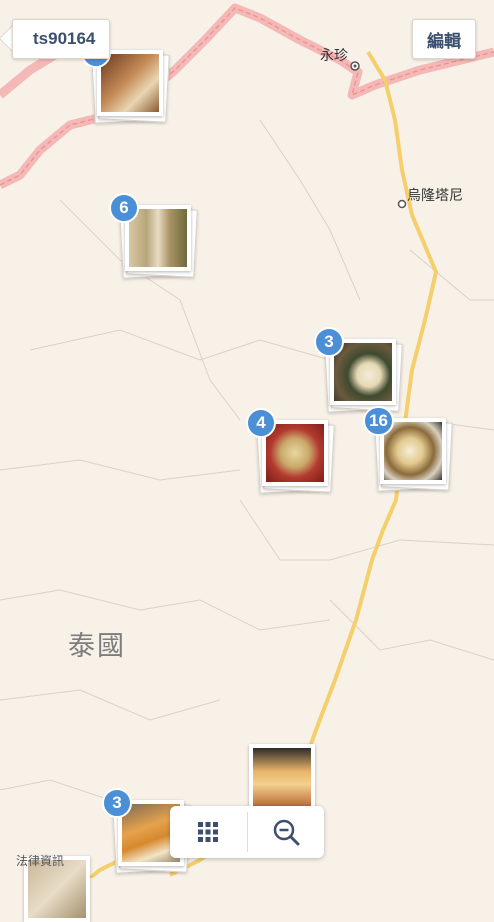  I want to click on grid-icon, so click(208, 832).